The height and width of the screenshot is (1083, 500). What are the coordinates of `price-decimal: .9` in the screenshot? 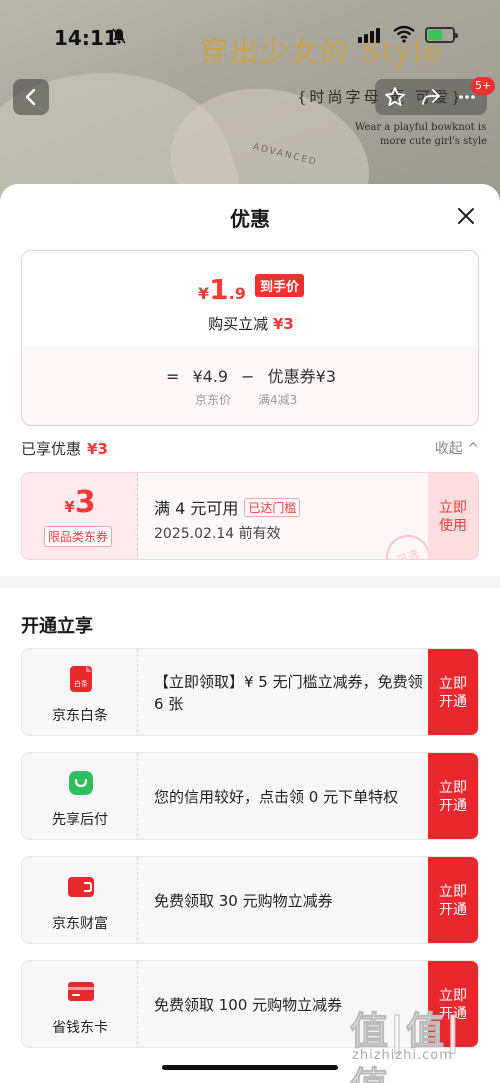 It's located at (237, 293).